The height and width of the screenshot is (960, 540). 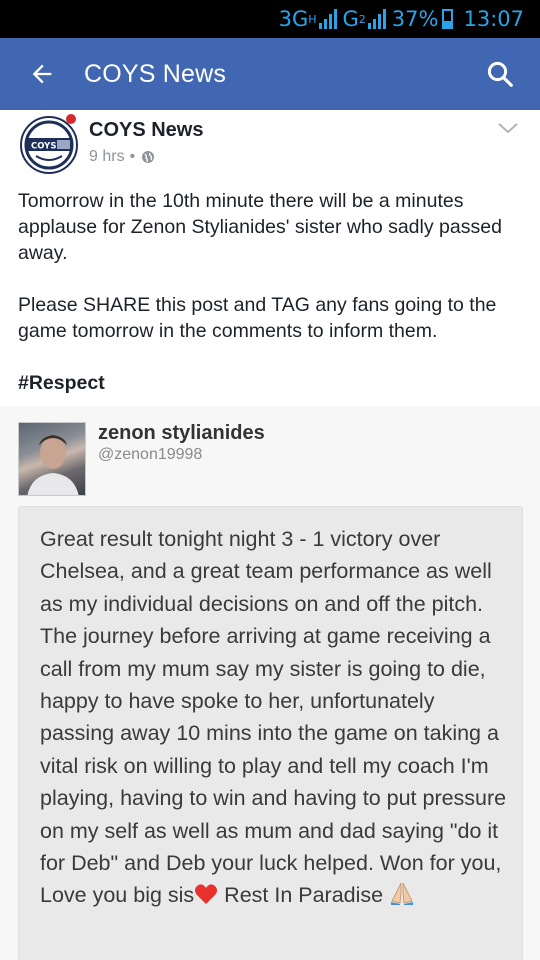 What do you see at coordinates (448, 19) in the screenshot?
I see `battery-icon` at bounding box center [448, 19].